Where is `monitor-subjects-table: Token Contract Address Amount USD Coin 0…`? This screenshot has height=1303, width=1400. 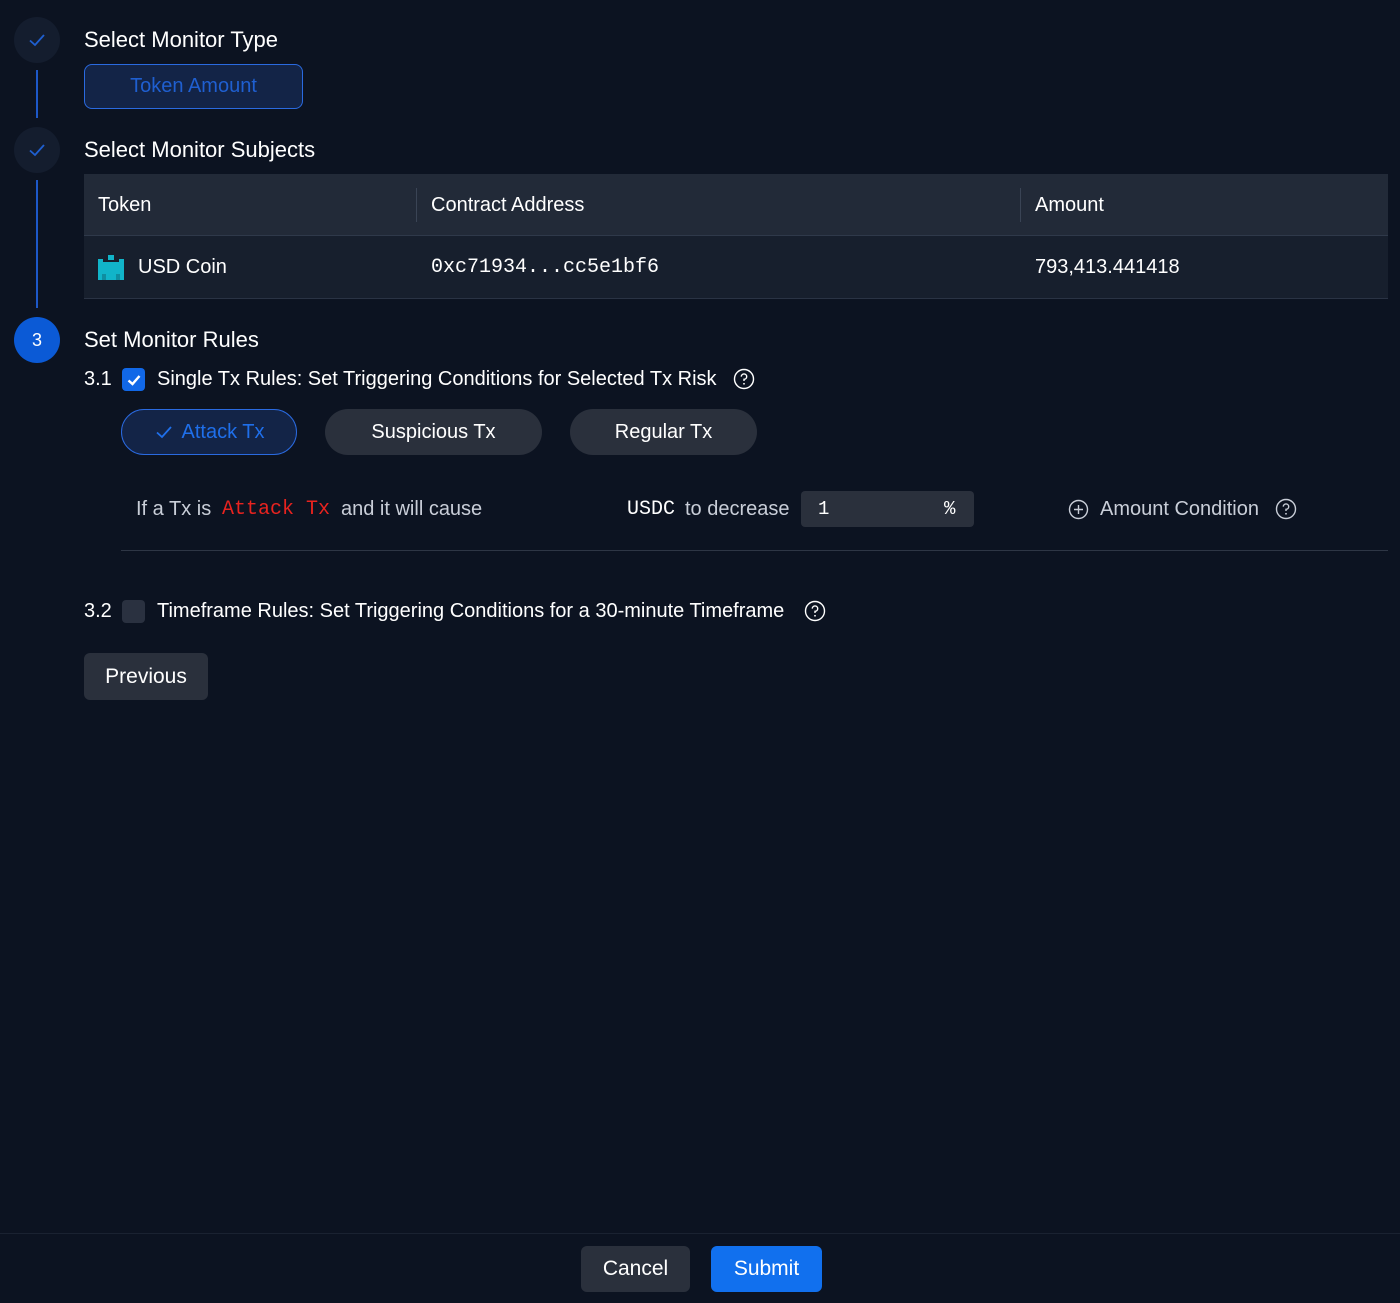
monitor-subjects-table: Token Contract Address Amount USD Coin 0… is located at coordinates (736, 236).